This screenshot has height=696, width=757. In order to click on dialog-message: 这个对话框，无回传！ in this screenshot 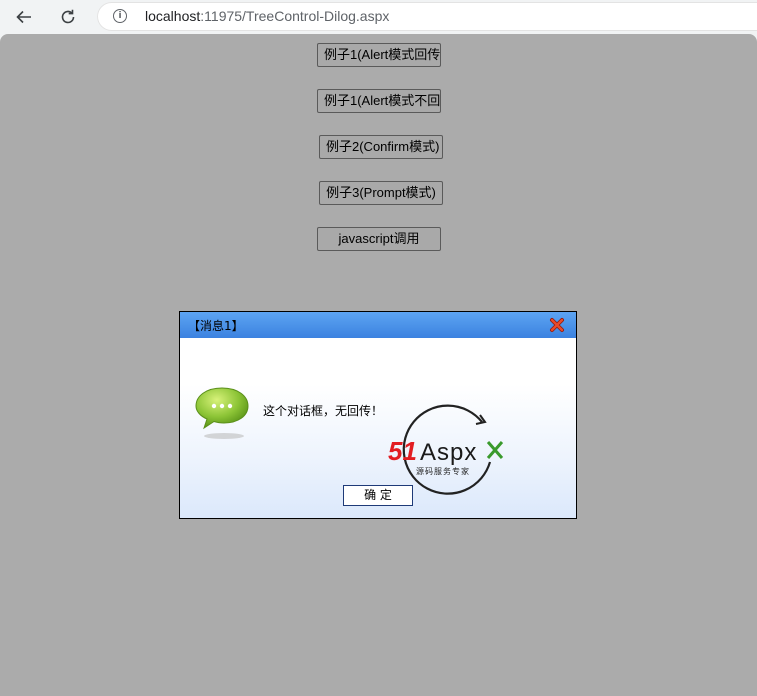, I will do `click(323, 411)`.